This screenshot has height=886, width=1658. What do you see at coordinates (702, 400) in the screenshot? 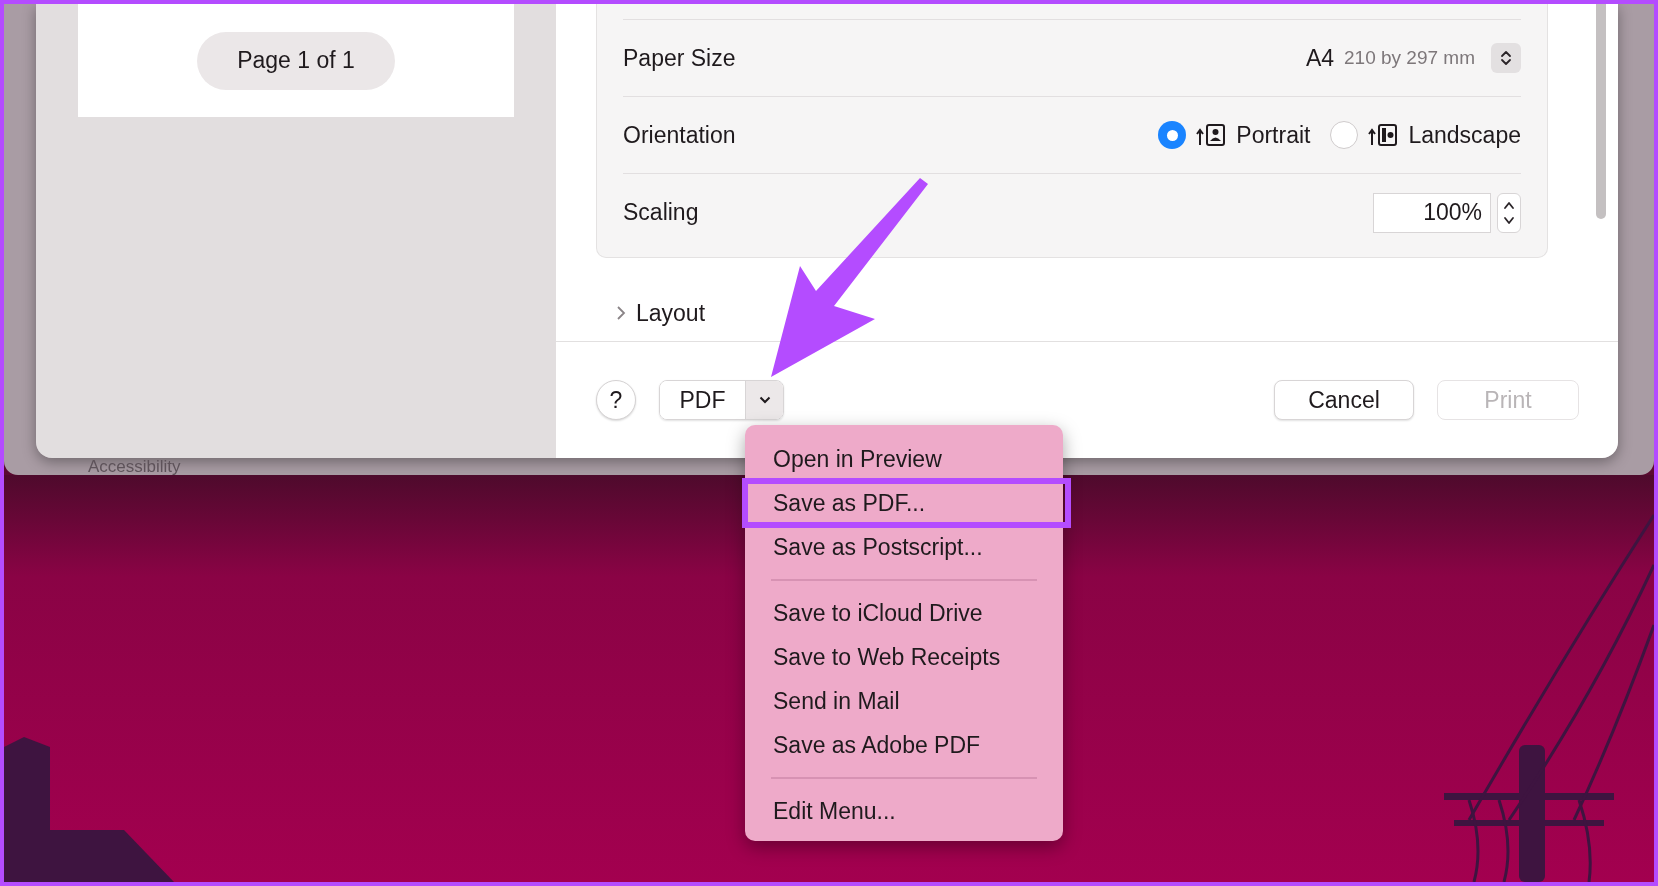
I see `pdf-button: PDF` at bounding box center [702, 400].